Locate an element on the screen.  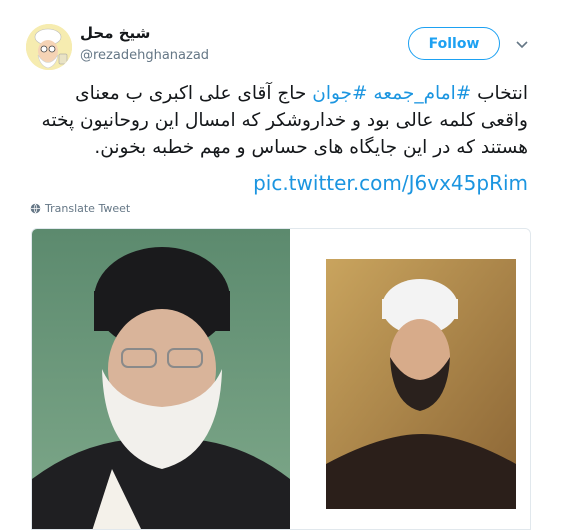
user-handle: @rezadehghanazad is located at coordinates (144, 55).